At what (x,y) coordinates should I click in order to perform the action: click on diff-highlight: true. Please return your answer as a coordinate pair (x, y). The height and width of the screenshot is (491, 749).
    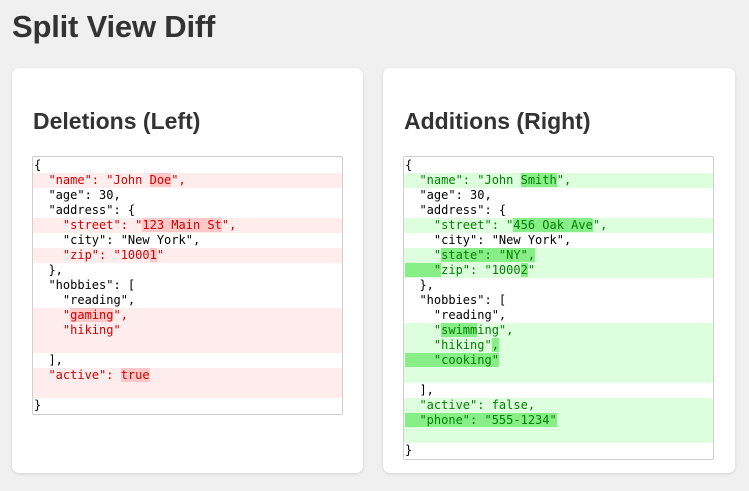
    Looking at the image, I should click on (135, 375).